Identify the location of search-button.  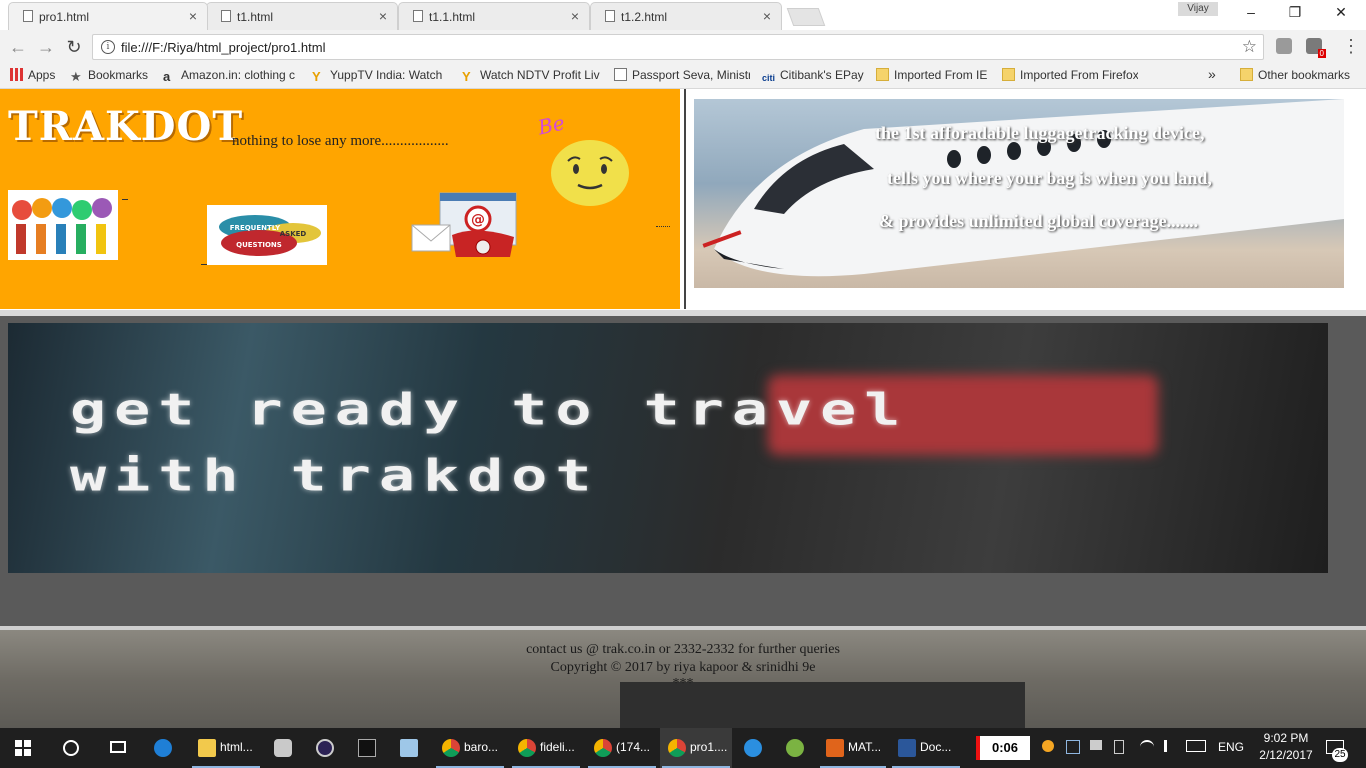
(71, 748).